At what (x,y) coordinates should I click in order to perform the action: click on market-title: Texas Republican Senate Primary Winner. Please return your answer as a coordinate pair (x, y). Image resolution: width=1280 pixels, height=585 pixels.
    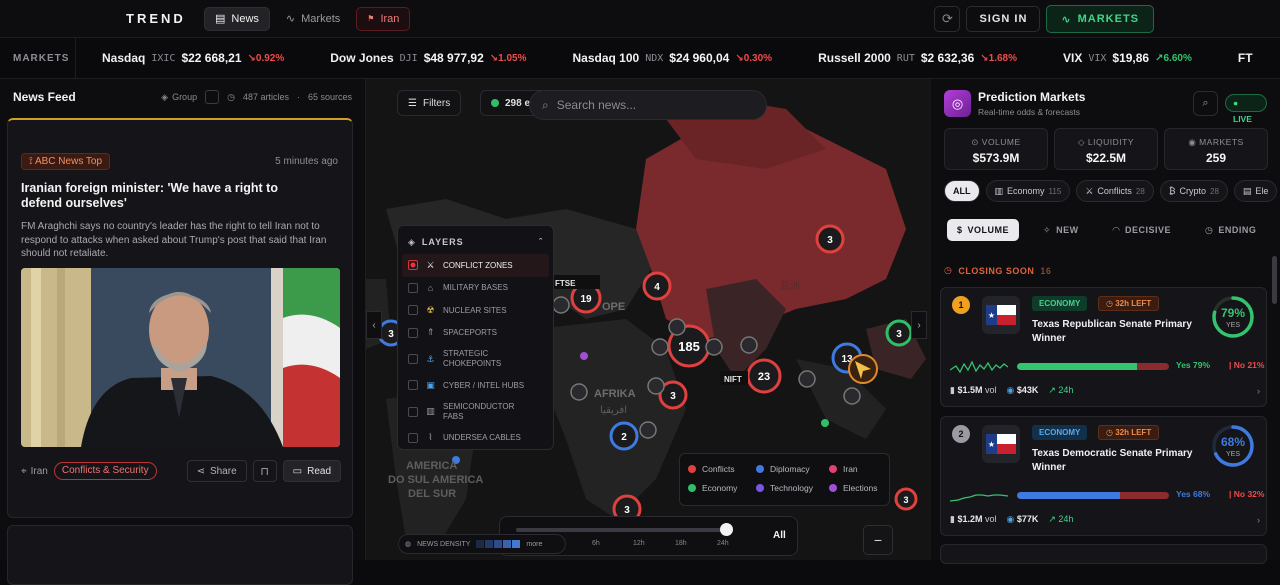
    Looking at the image, I should click on (1122, 332).